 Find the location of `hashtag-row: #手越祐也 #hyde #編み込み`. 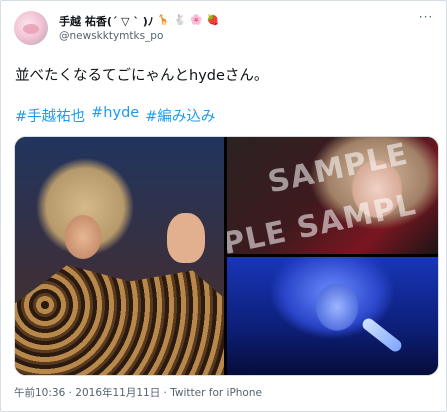

hashtag-row: #手越祐也 #hyde #編み込み is located at coordinates (115, 115).